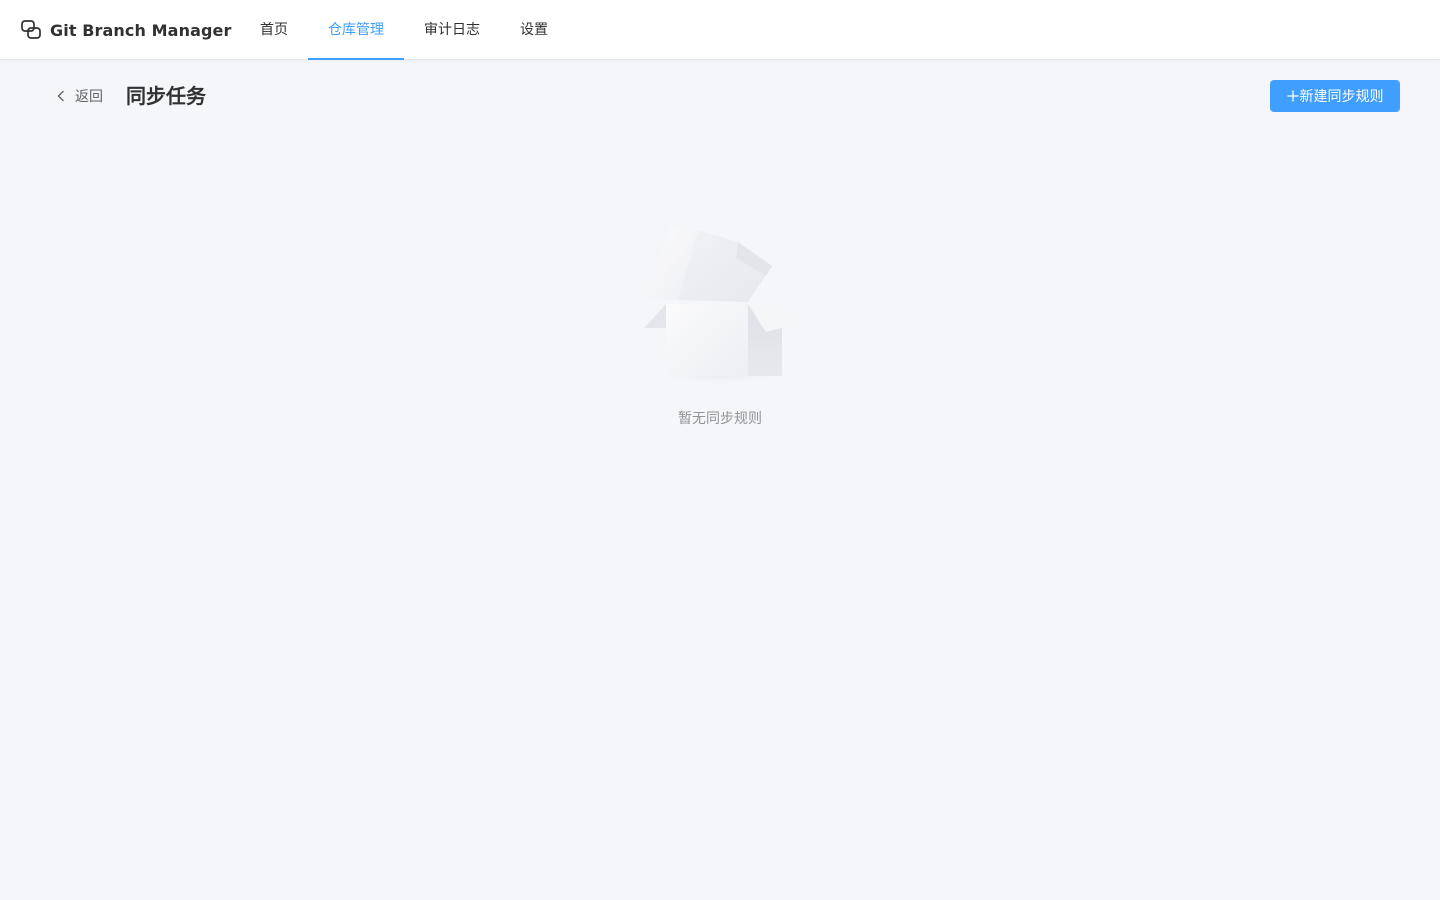 Image resolution: width=1440 pixels, height=900 pixels. What do you see at coordinates (166, 96) in the screenshot?
I see `page-title: 同步任务` at bounding box center [166, 96].